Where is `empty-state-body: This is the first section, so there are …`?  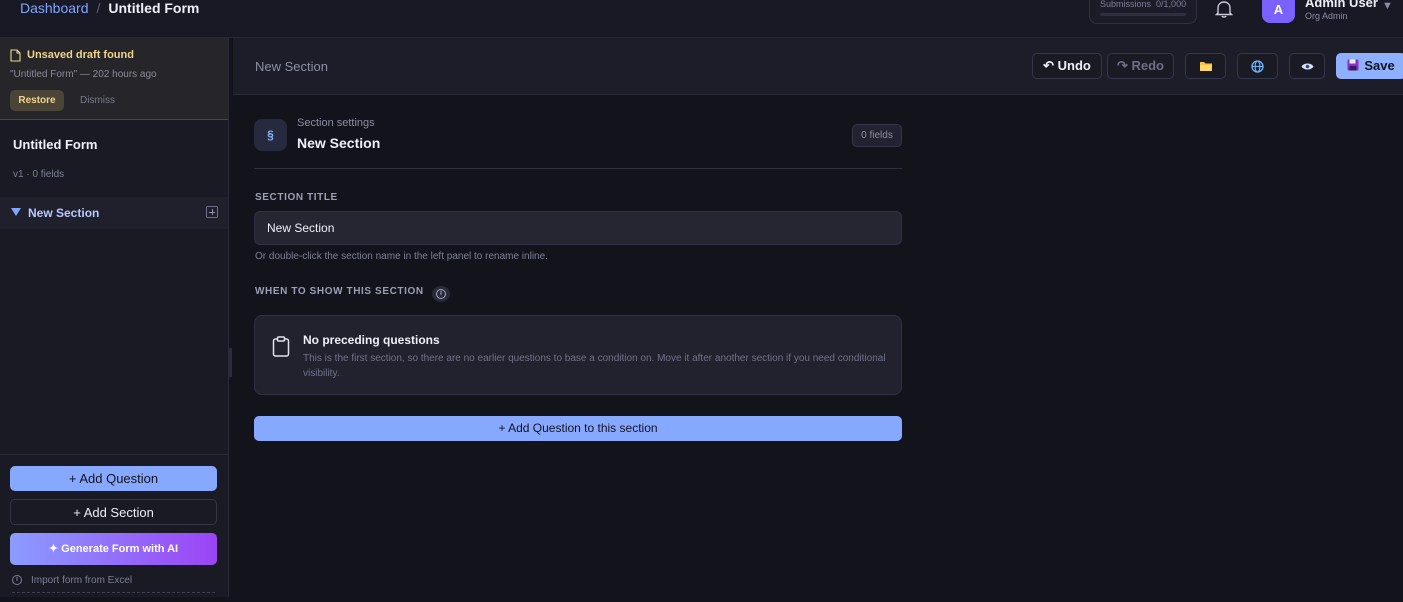 empty-state-body: This is the first section, so there are … is located at coordinates (594, 366).